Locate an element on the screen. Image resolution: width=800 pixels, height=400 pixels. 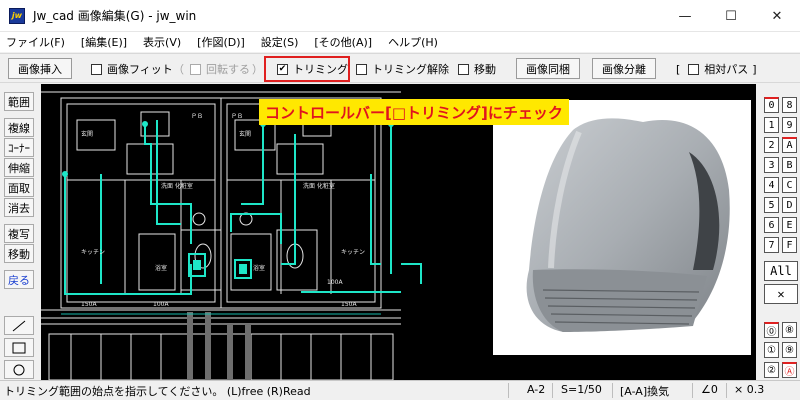
layer-group-8: 8 is located at coordinates (789, 105).